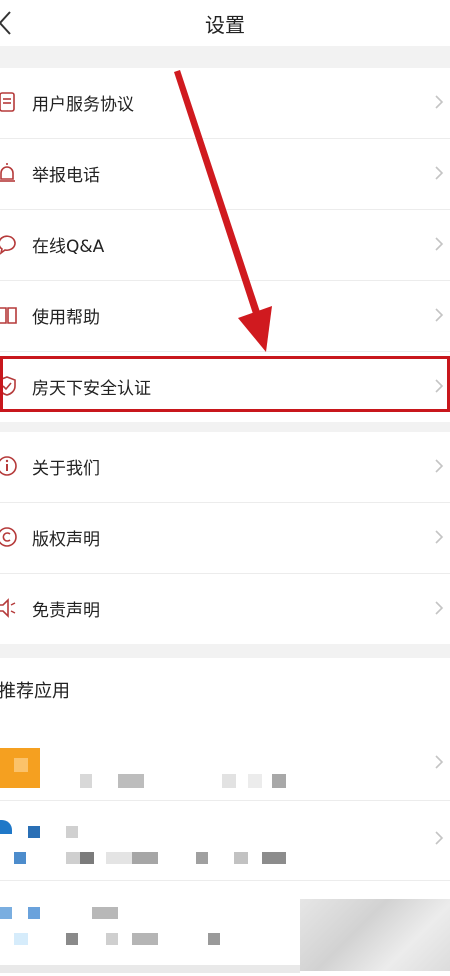 Image resolution: width=450 pixels, height=976 pixels. What do you see at coordinates (8, 466) in the screenshot?
I see `info-icon` at bounding box center [8, 466].